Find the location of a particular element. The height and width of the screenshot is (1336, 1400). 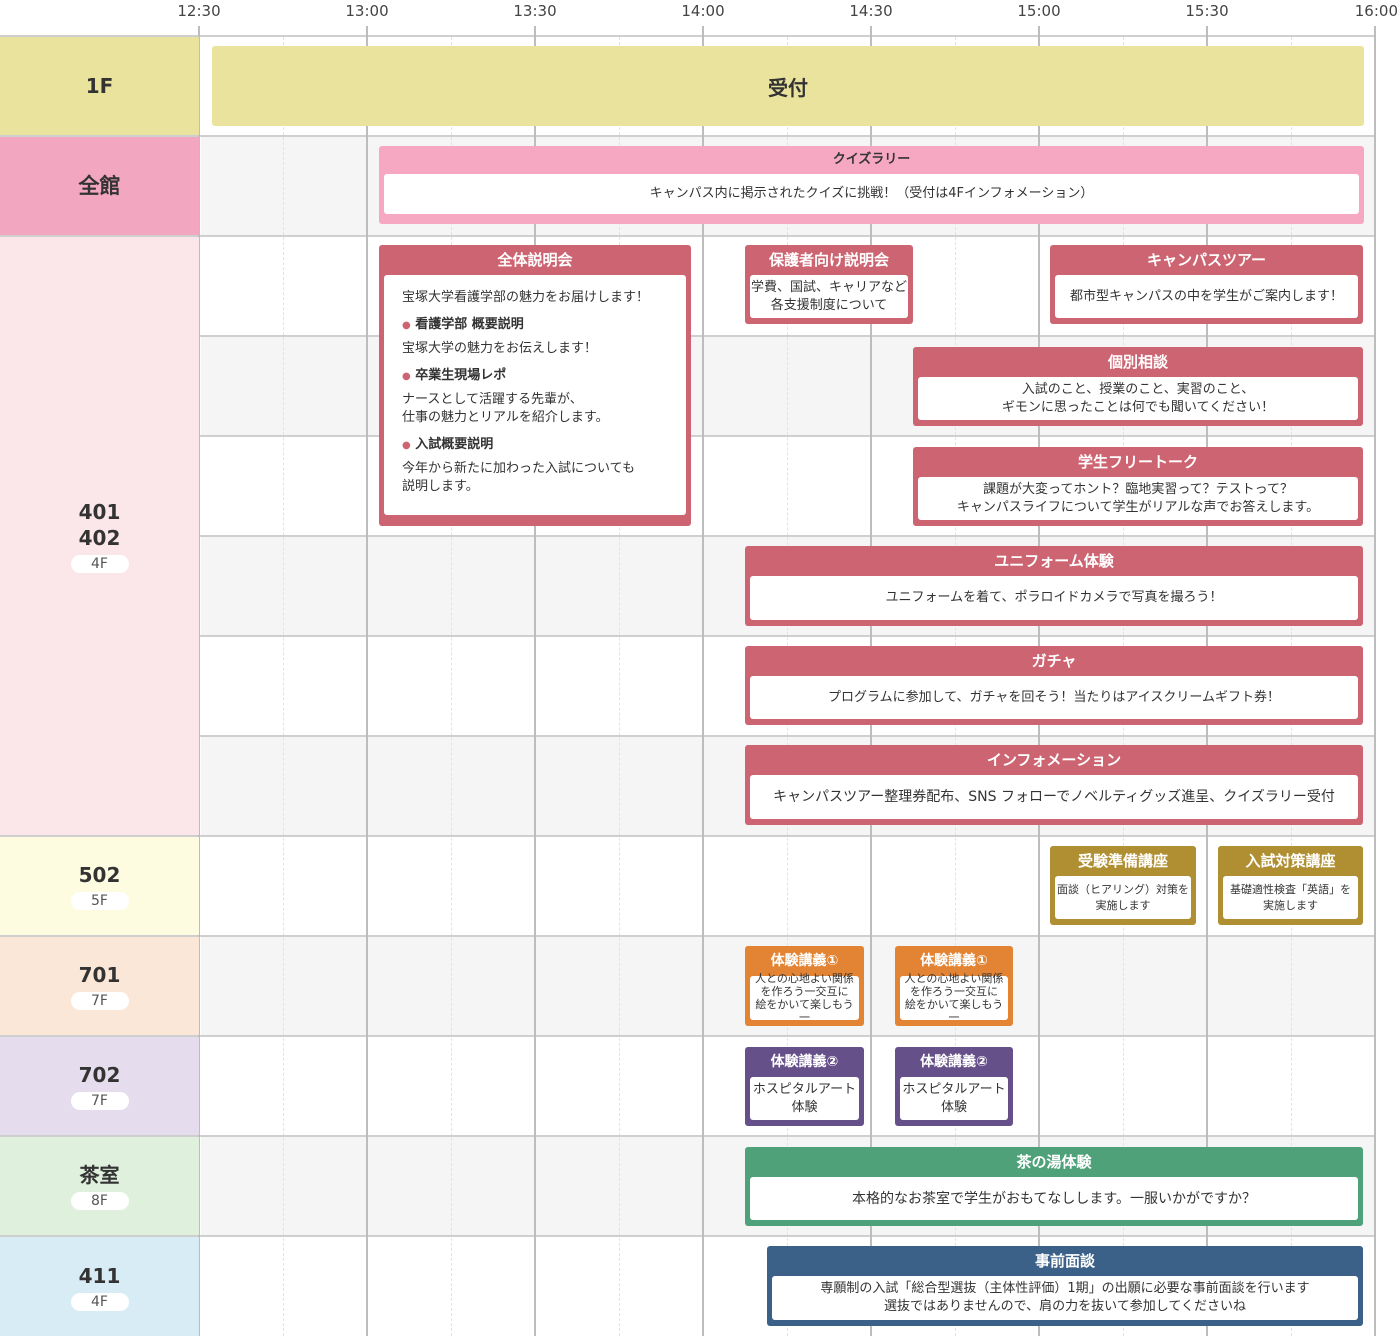

event-tea-ceremony: 茶の湯体験 本格的なお茶室で学生がおもてなしします。一服いかがですか？ is located at coordinates (1054, 1186).